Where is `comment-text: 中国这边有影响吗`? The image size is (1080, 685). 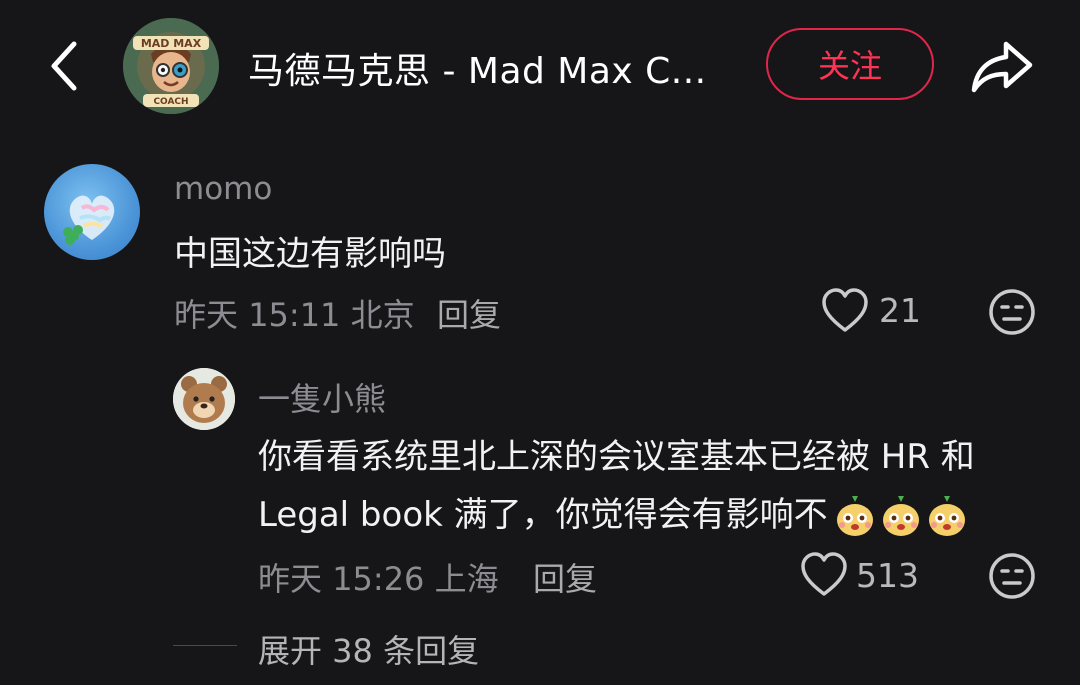 comment-text: 中国这边有影响吗 is located at coordinates (310, 254).